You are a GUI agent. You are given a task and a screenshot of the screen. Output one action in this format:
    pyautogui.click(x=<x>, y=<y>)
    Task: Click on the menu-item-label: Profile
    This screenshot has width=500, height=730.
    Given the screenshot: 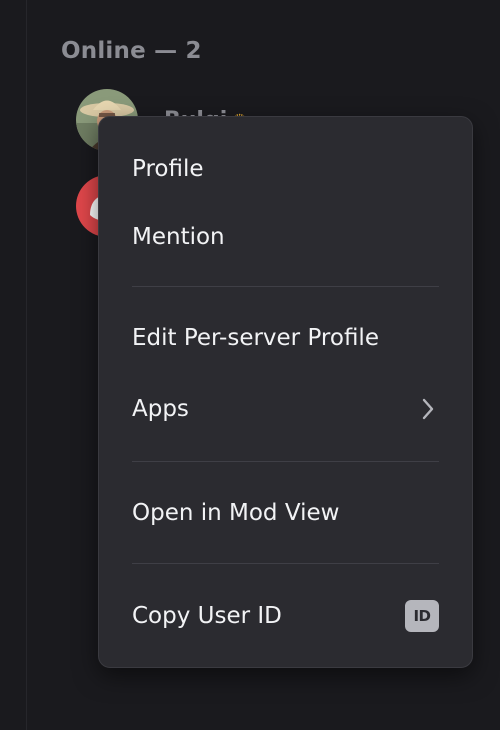 What is the action you would take?
    pyautogui.click(x=168, y=169)
    